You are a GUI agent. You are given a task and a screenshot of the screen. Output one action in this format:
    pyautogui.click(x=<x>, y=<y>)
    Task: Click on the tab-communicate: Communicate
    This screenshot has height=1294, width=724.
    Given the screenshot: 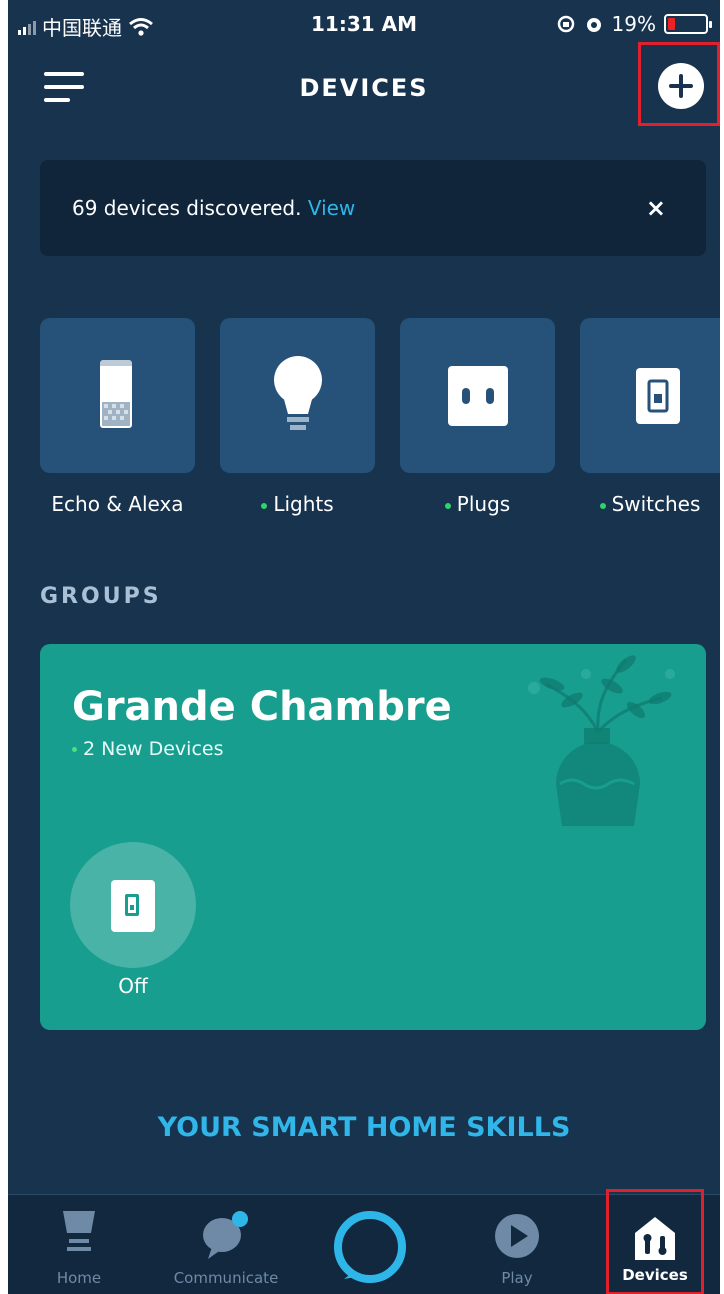 What is the action you would take?
    pyautogui.click(x=226, y=1244)
    